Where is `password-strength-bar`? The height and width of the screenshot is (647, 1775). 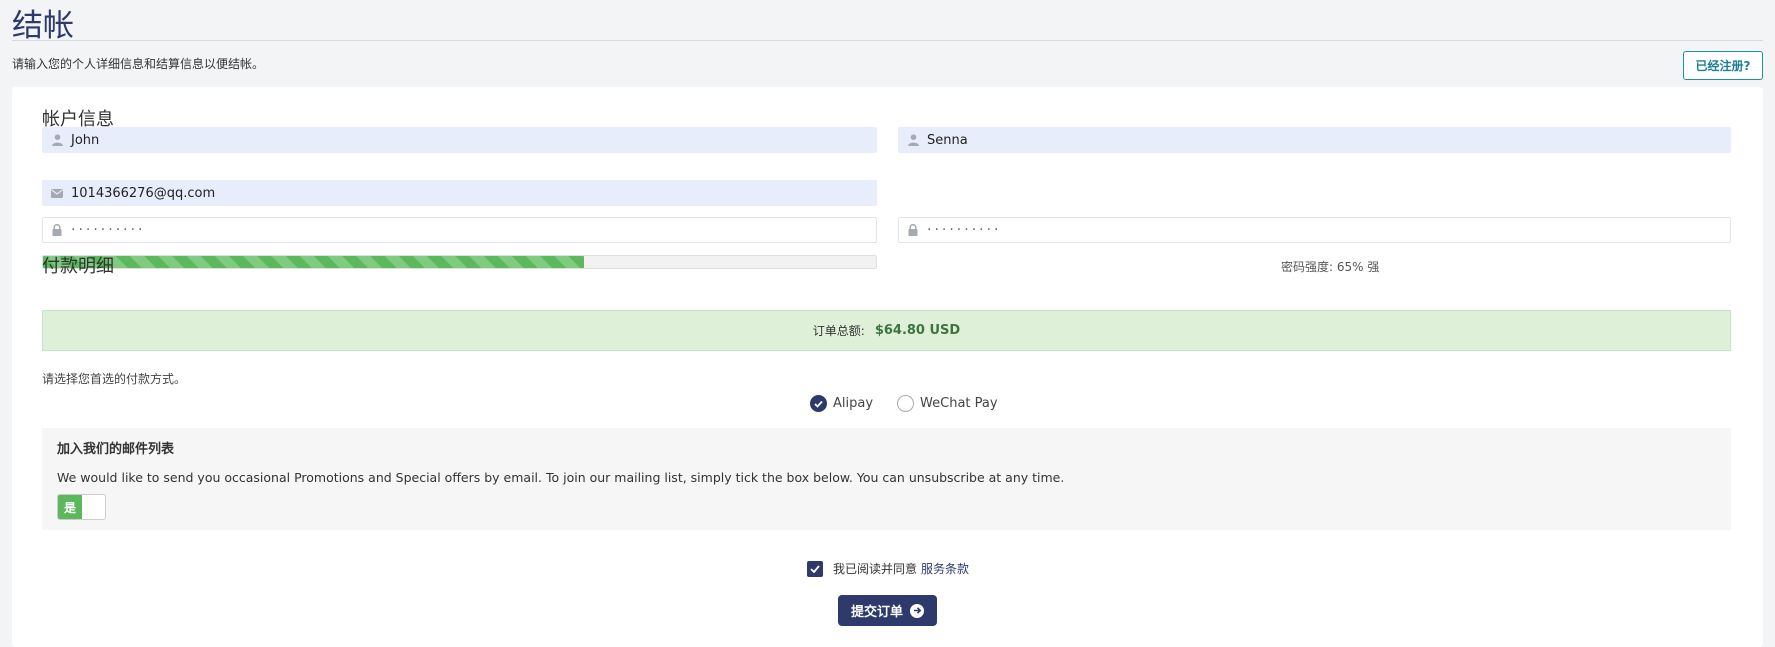
password-strength-bar is located at coordinates (459, 262).